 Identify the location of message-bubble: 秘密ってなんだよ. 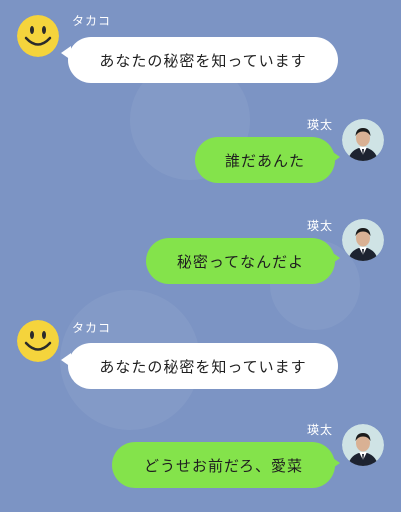
(240, 261).